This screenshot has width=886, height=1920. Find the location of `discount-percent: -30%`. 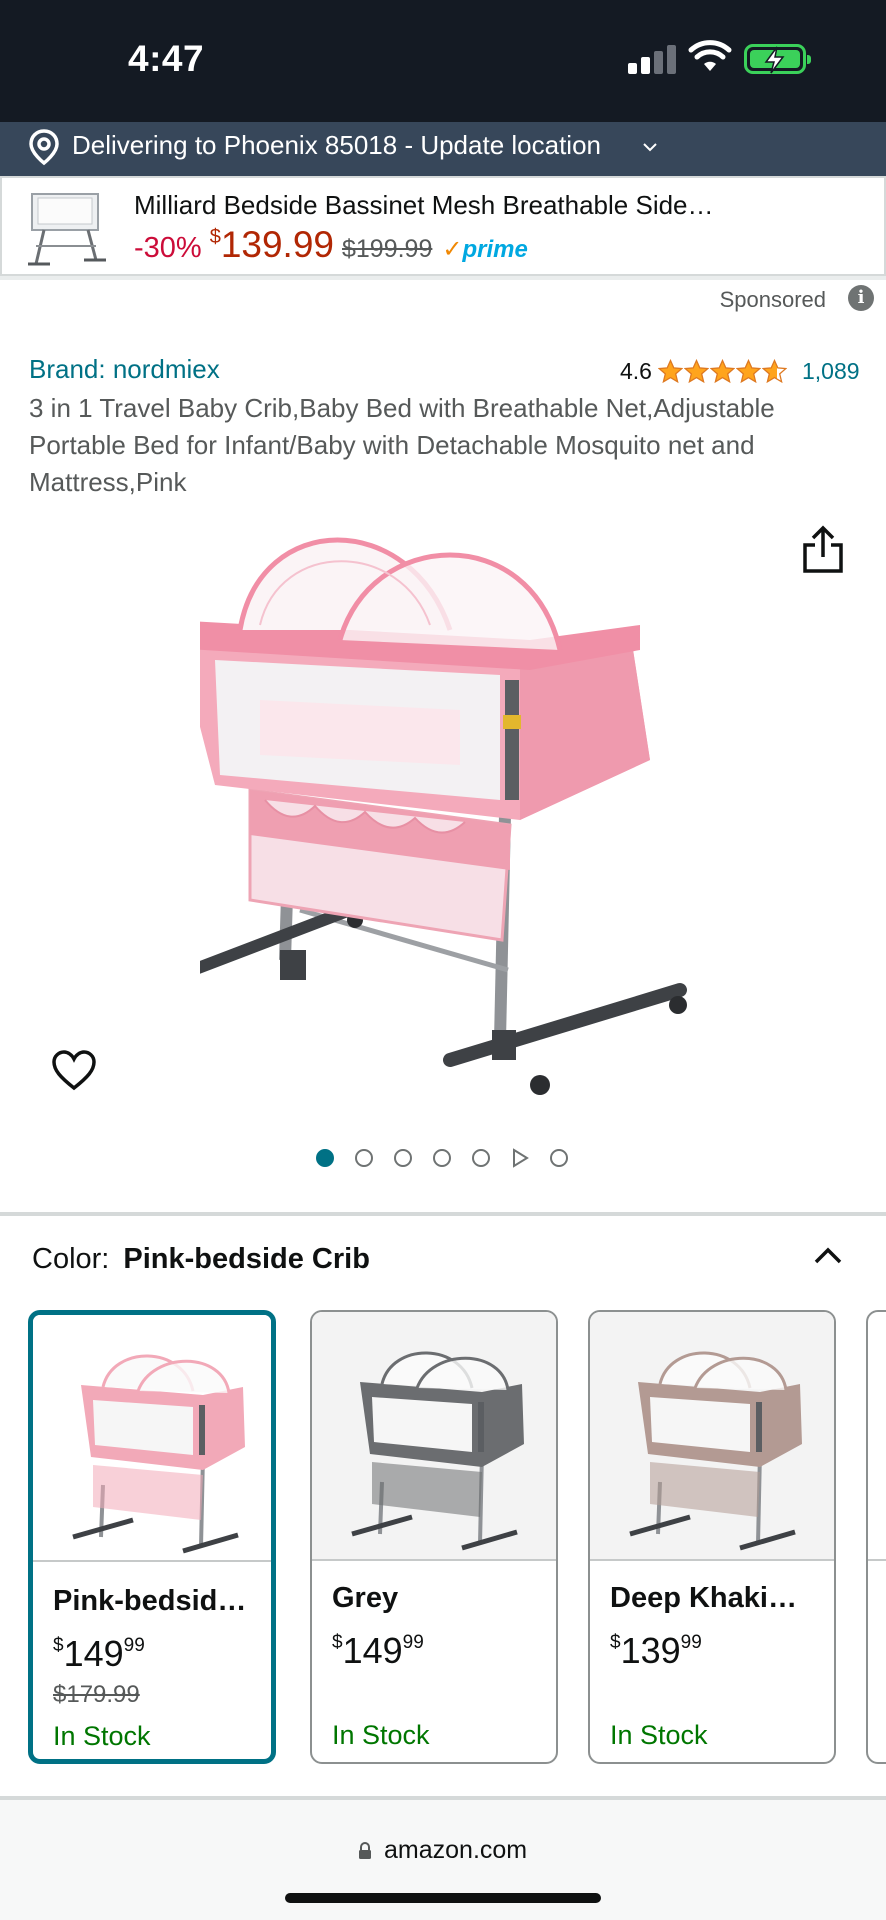

discount-percent: -30% is located at coordinates (168, 248).